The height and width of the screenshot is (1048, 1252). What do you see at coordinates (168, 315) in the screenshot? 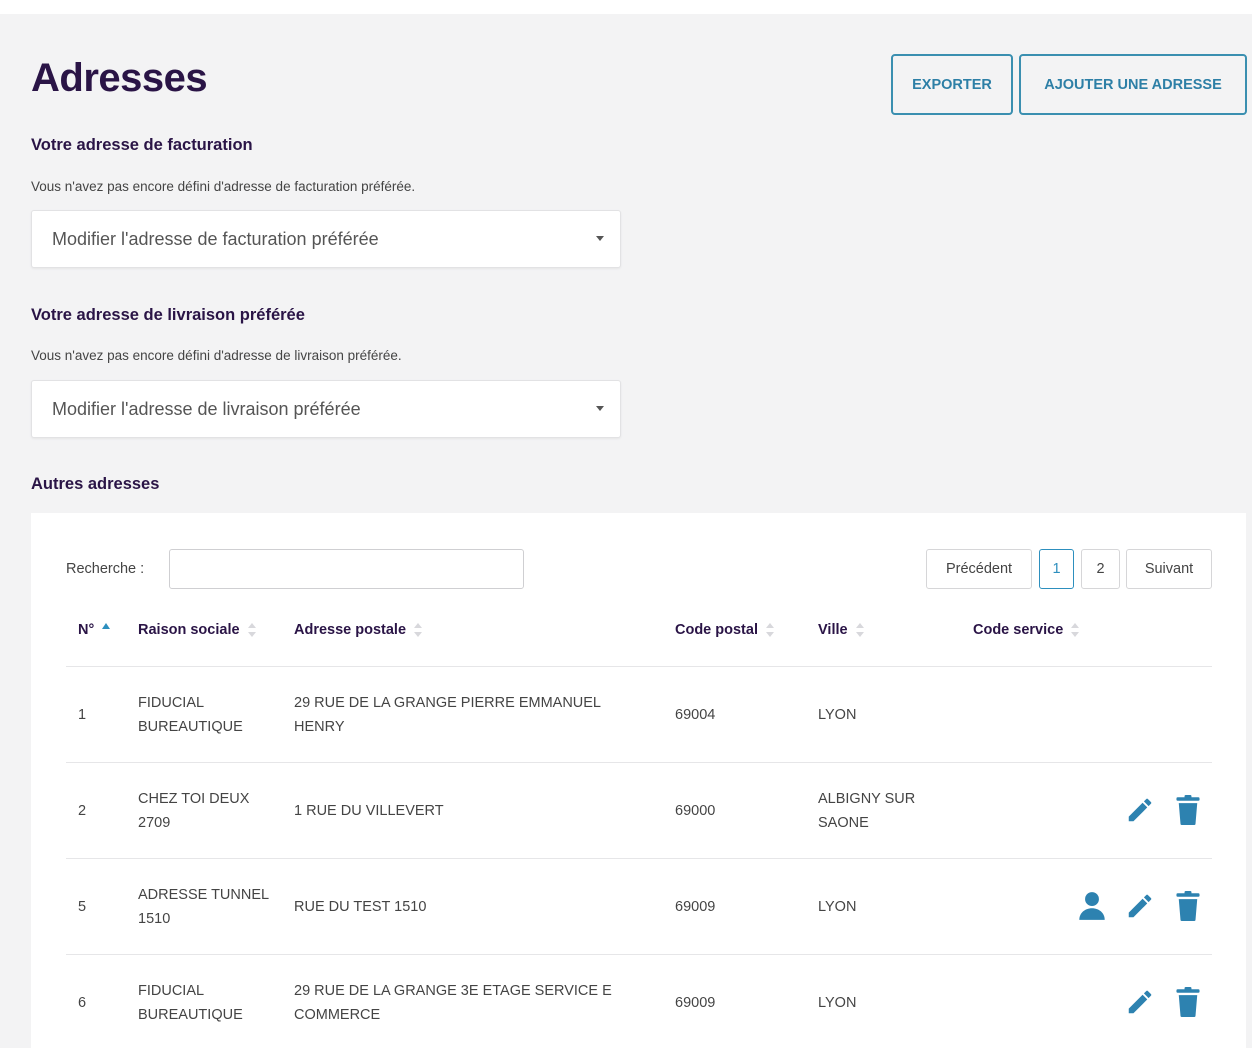
I see `delivery-heading: Votre adresse de livraison préférée` at bounding box center [168, 315].